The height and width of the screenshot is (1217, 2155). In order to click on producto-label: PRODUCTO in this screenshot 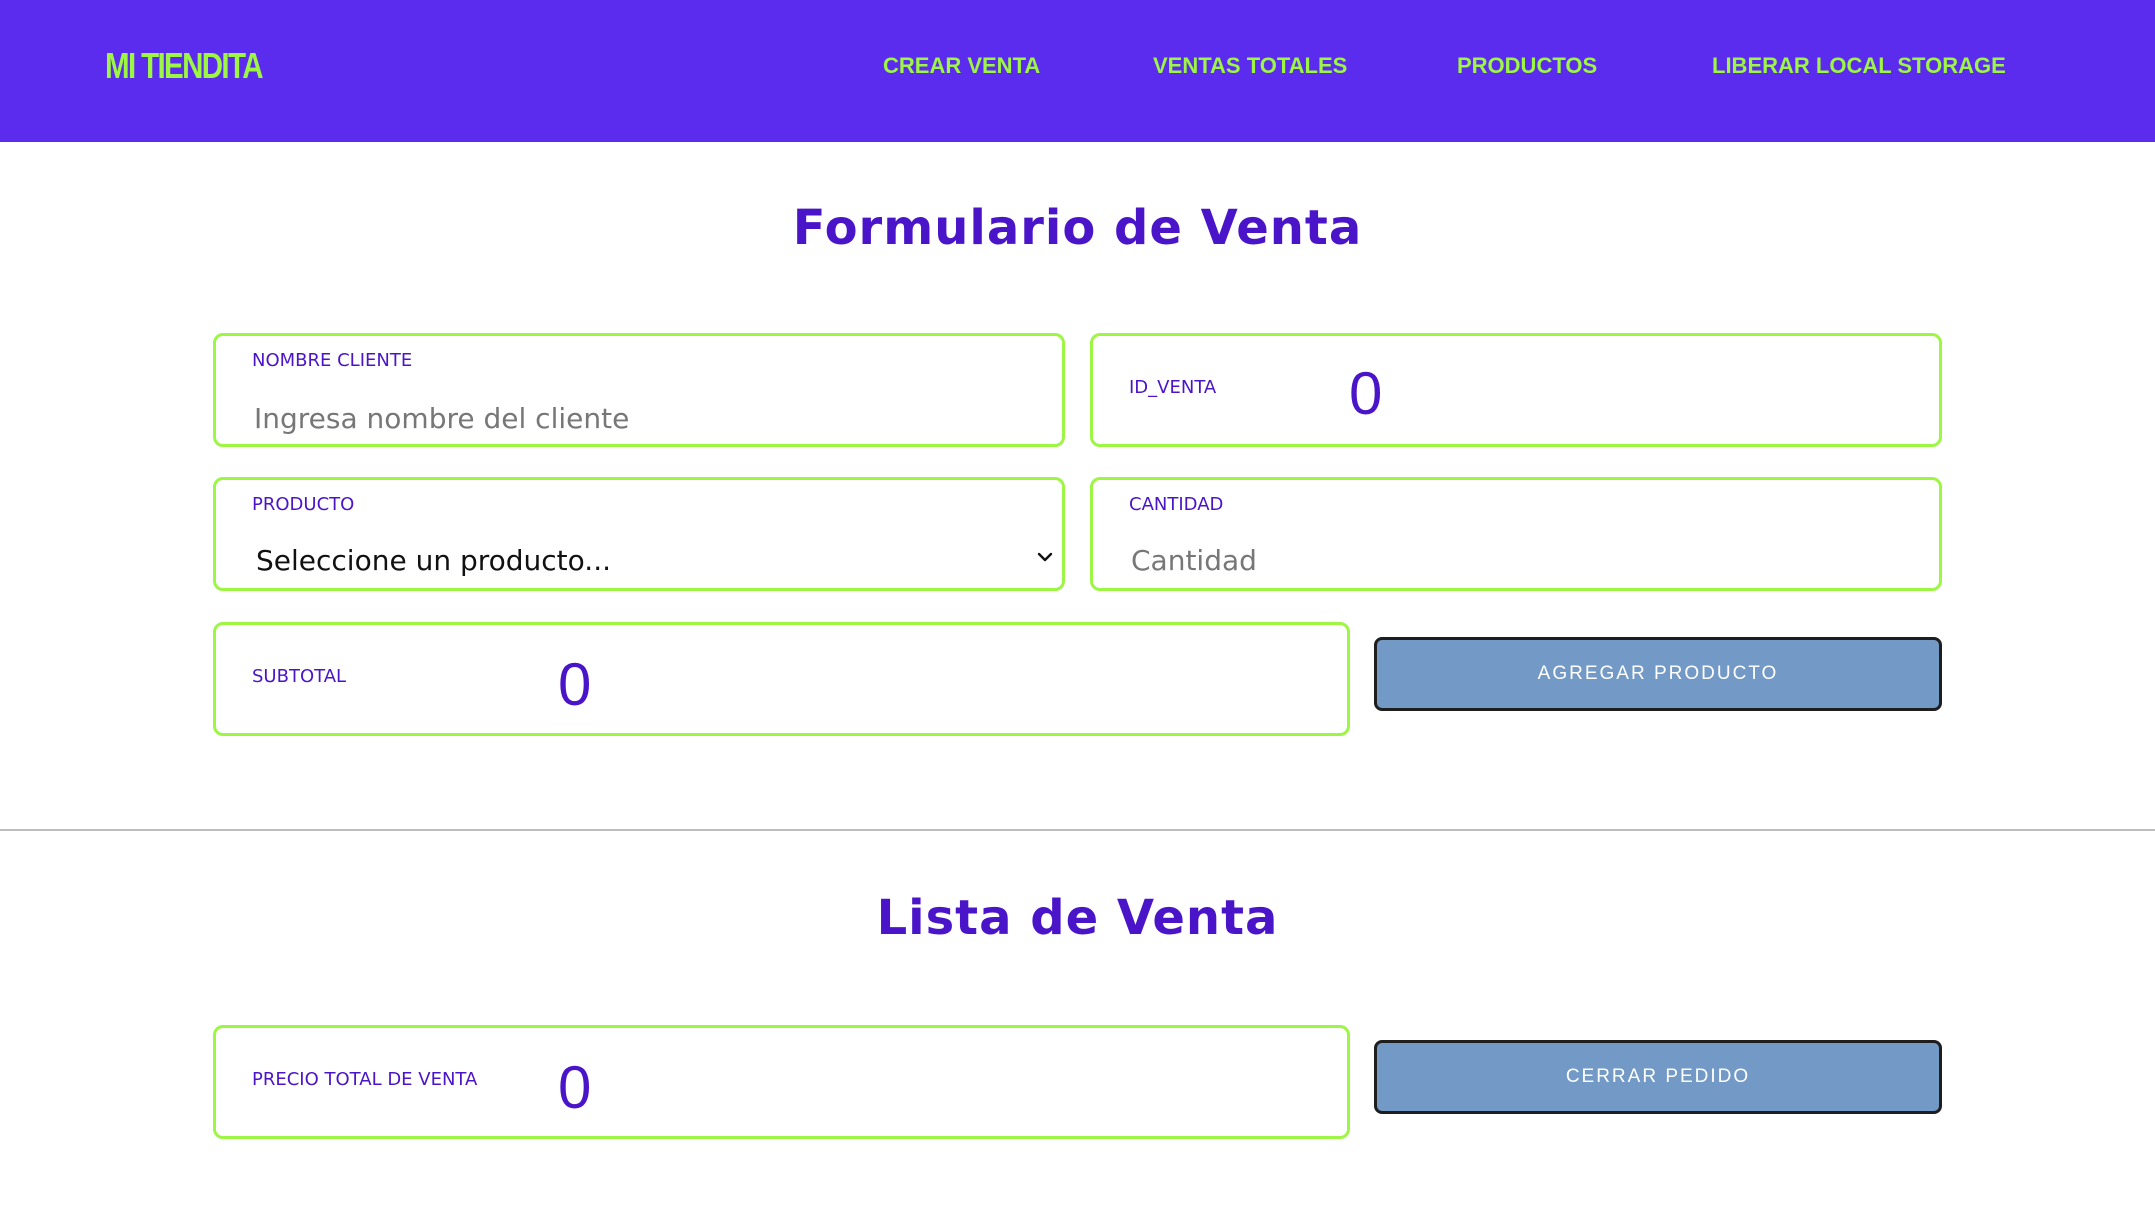, I will do `click(303, 504)`.